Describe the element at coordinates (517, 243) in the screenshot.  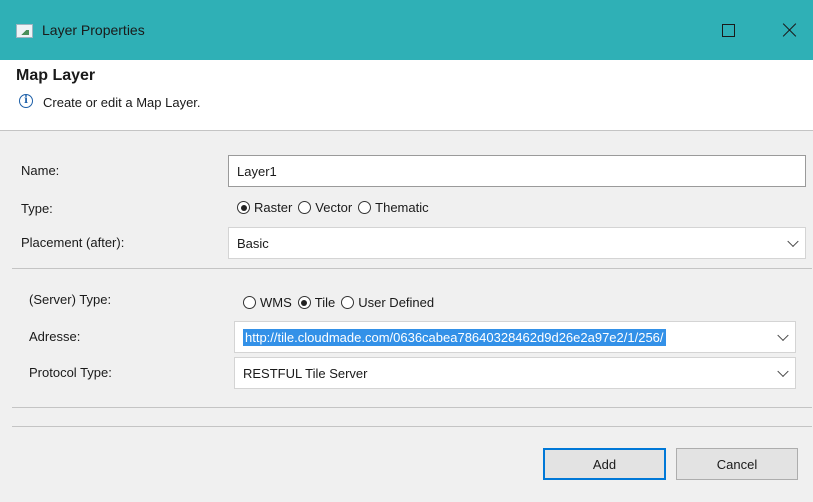
I see `placement-dropdown: Basic` at that location.